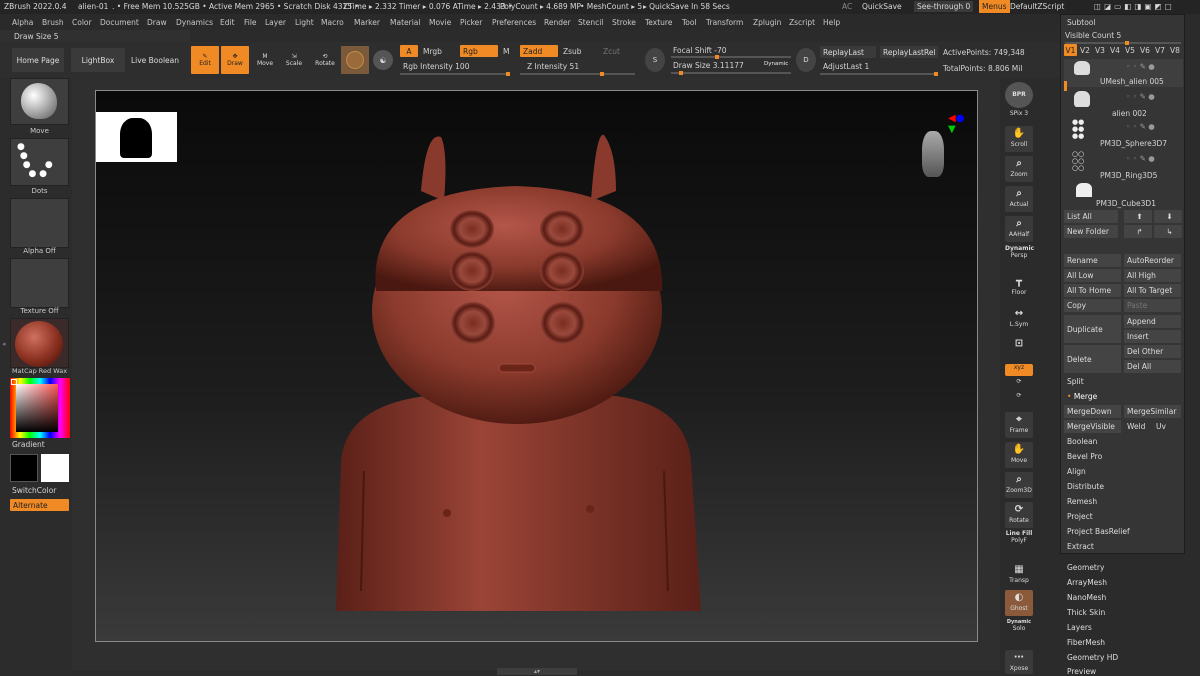  What do you see at coordinates (1019, 139) in the screenshot?
I see `scroll-button: ✋ Scroll` at bounding box center [1019, 139].